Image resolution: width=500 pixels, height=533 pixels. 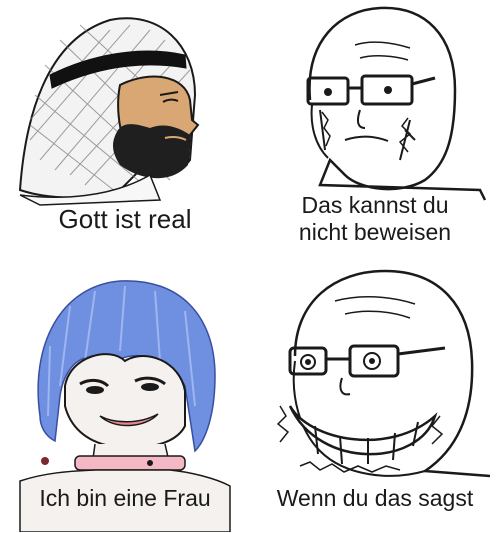 I want to click on caption-top-right-line2: nicht beweisen, so click(x=375, y=232).